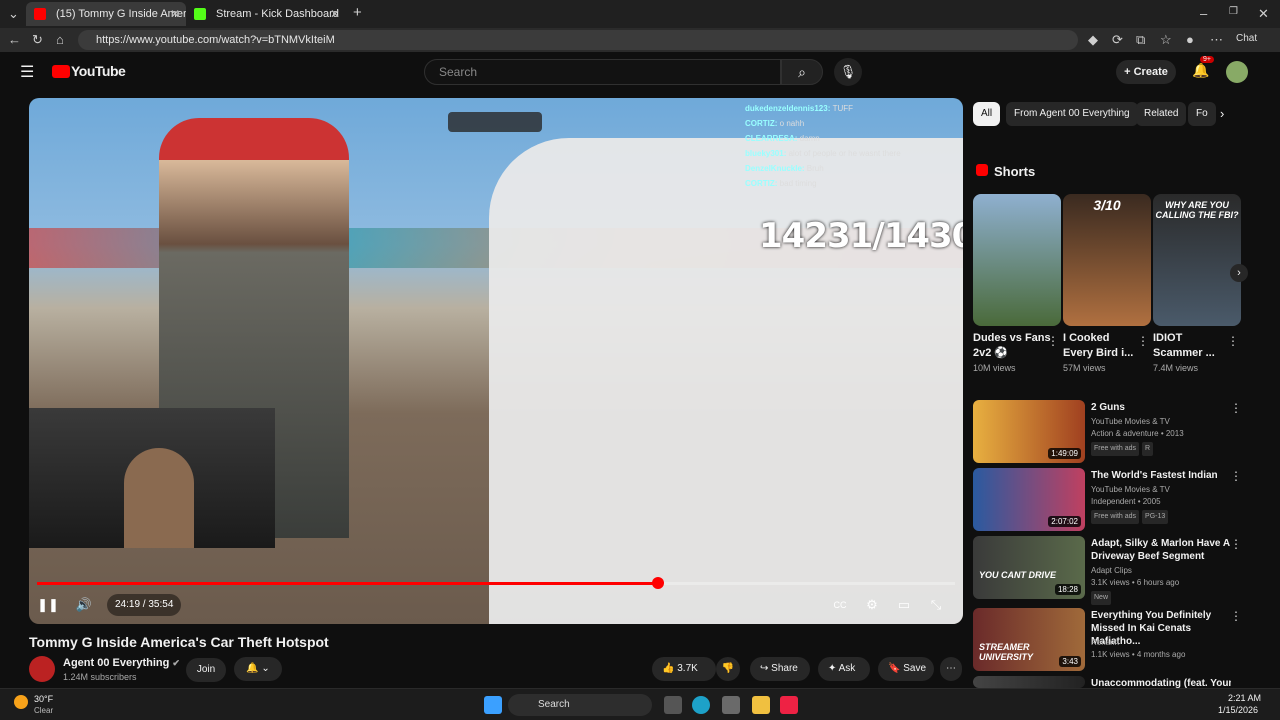 The height and width of the screenshot is (720, 1280). I want to click on favorites-icon: ☆, so click(1166, 40).